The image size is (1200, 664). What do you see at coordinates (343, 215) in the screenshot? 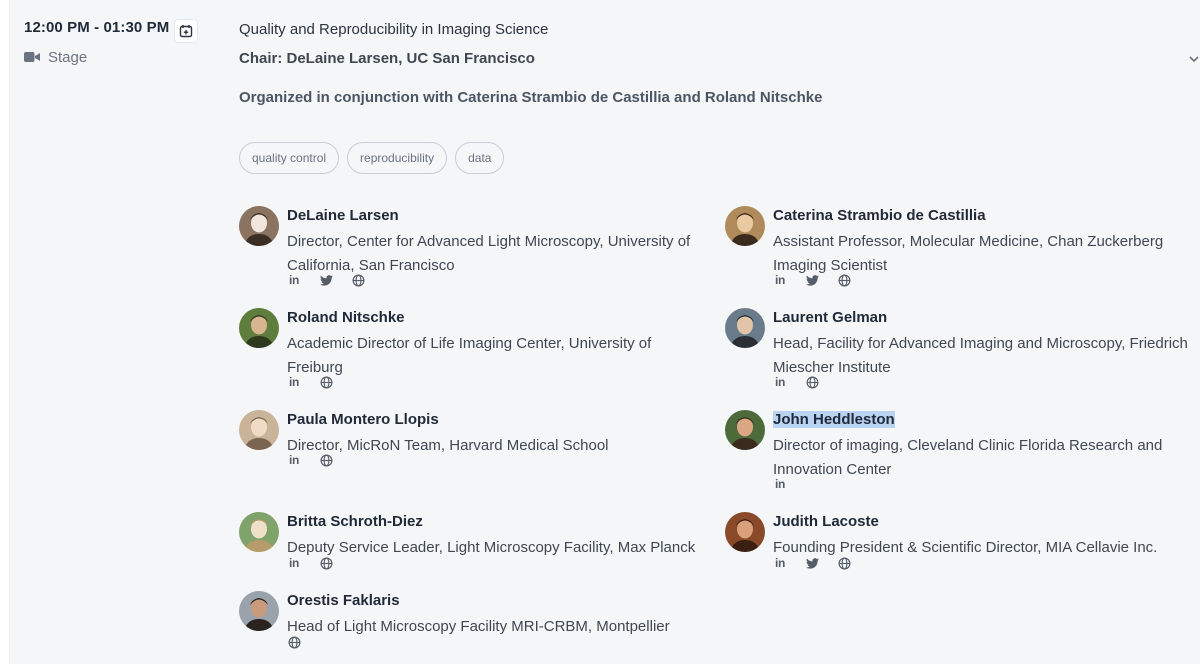
I see `speaker-name: DeLaine Larsen` at bounding box center [343, 215].